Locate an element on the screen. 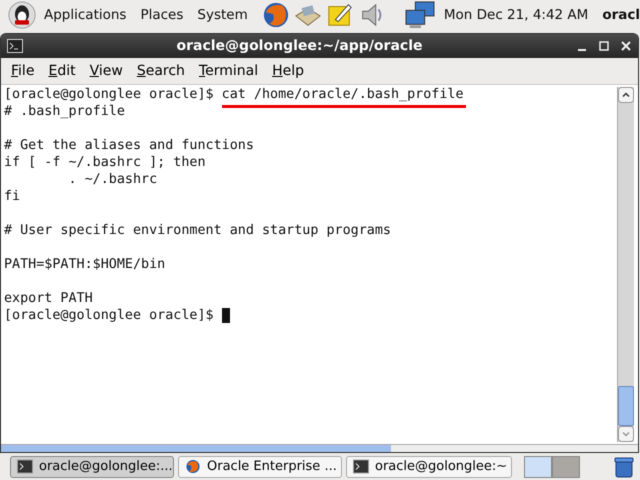 The width and height of the screenshot is (640, 480). clock: Mon Dec 21, 4:42 AM is located at coordinates (516, 15).